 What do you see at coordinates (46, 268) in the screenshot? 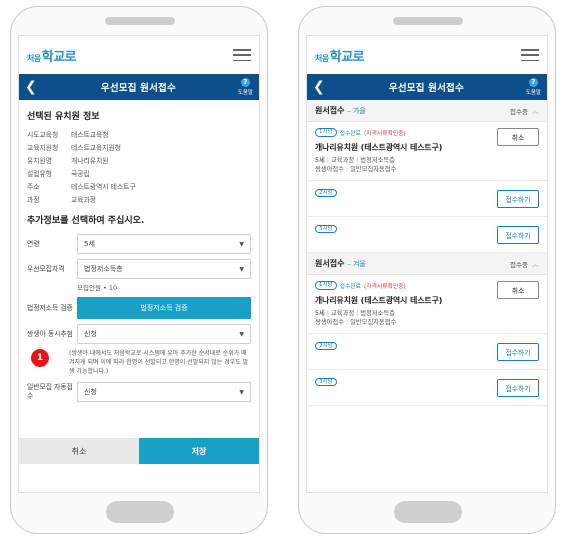
I see `priority-label: 우선모집자격` at bounding box center [46, 268].